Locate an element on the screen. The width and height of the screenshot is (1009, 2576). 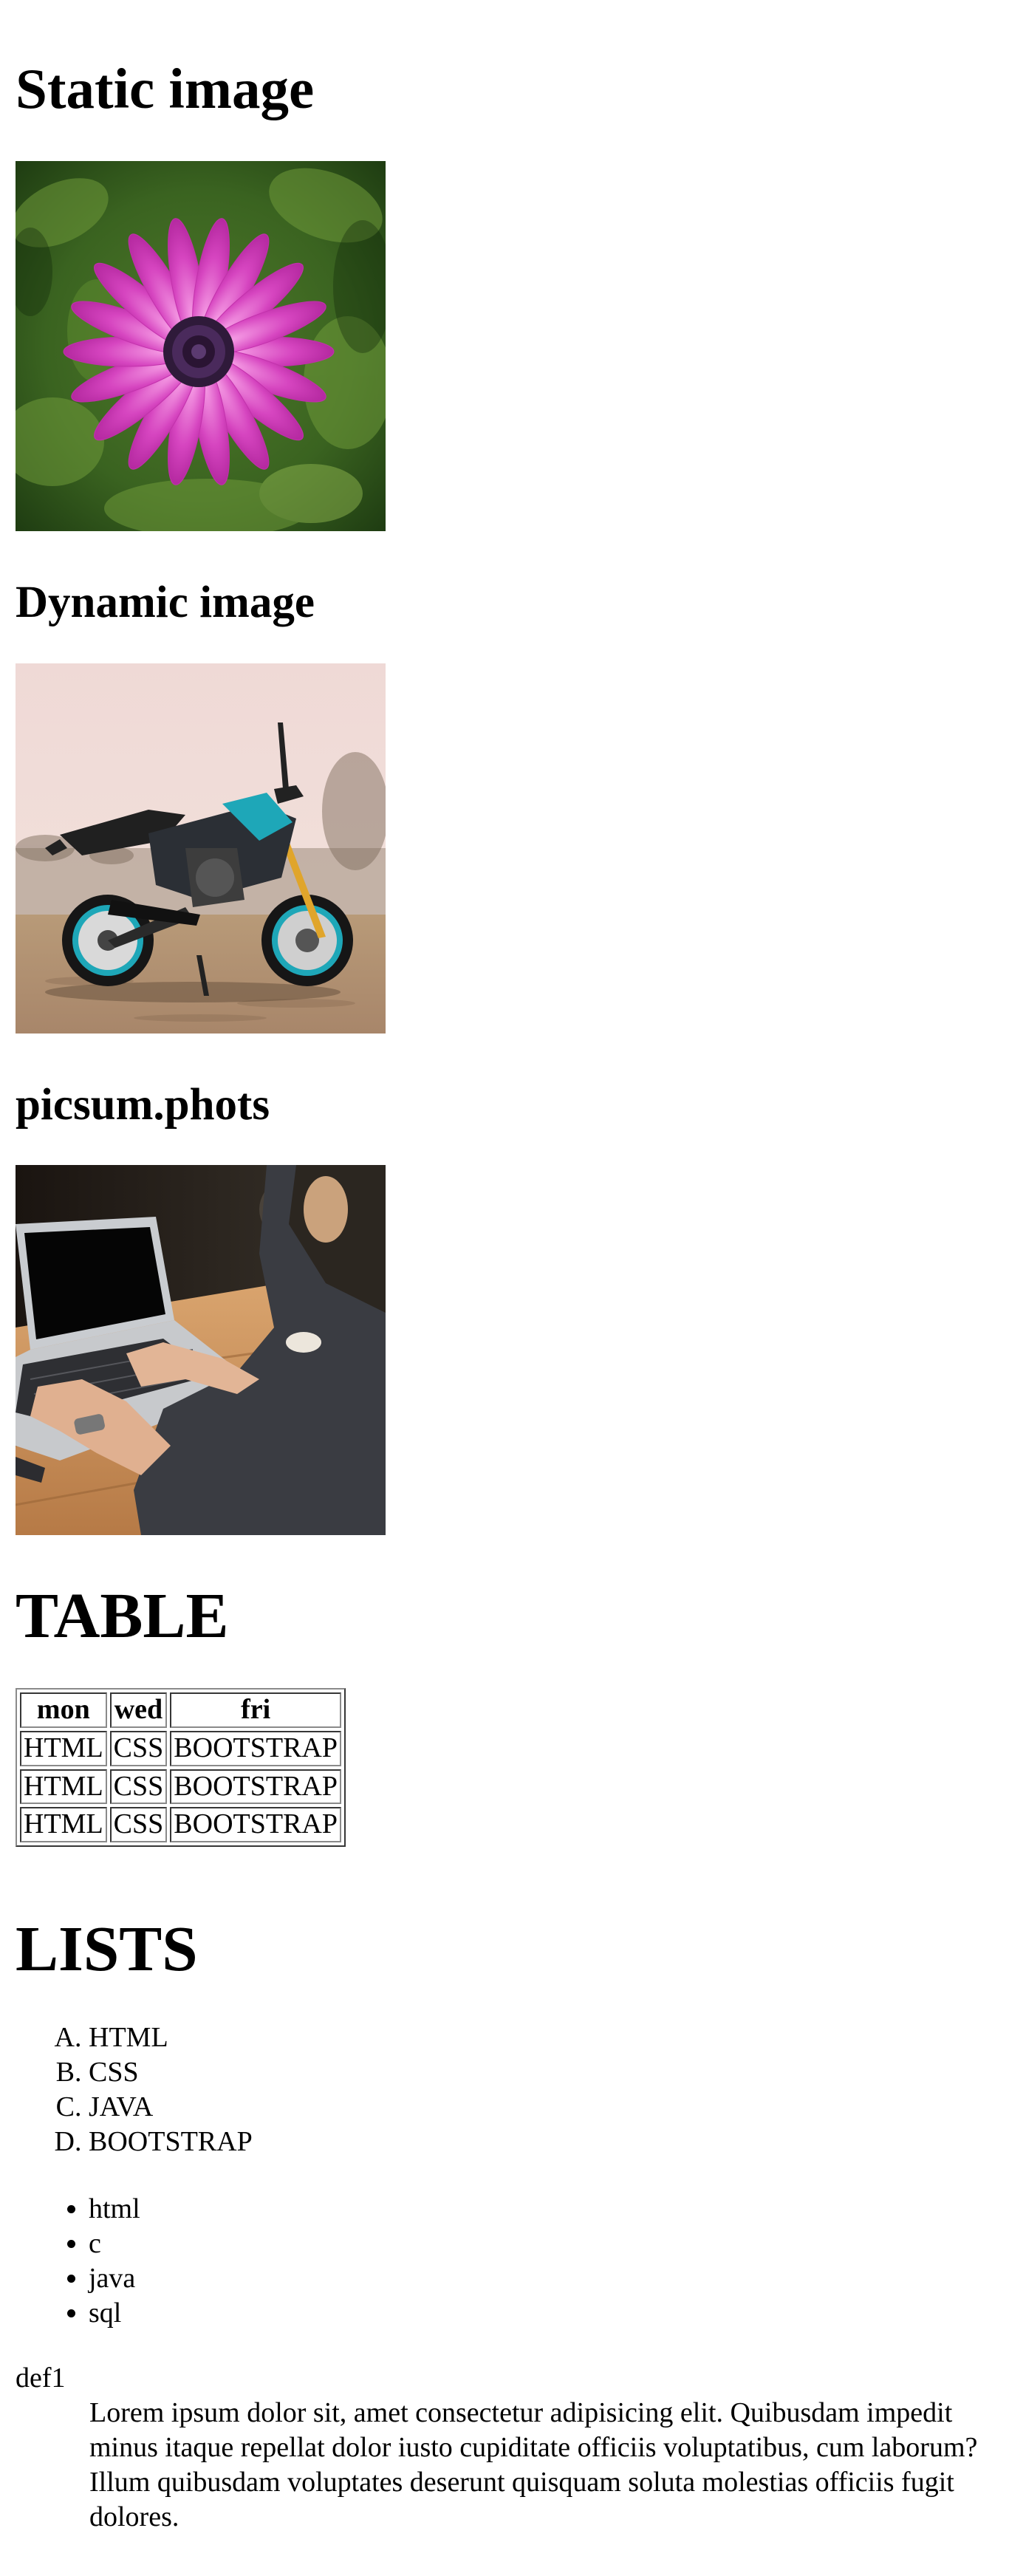
ordered-list: HTML CSS JAVA BOOTSTRAP is located at coordinates (126, 2089).